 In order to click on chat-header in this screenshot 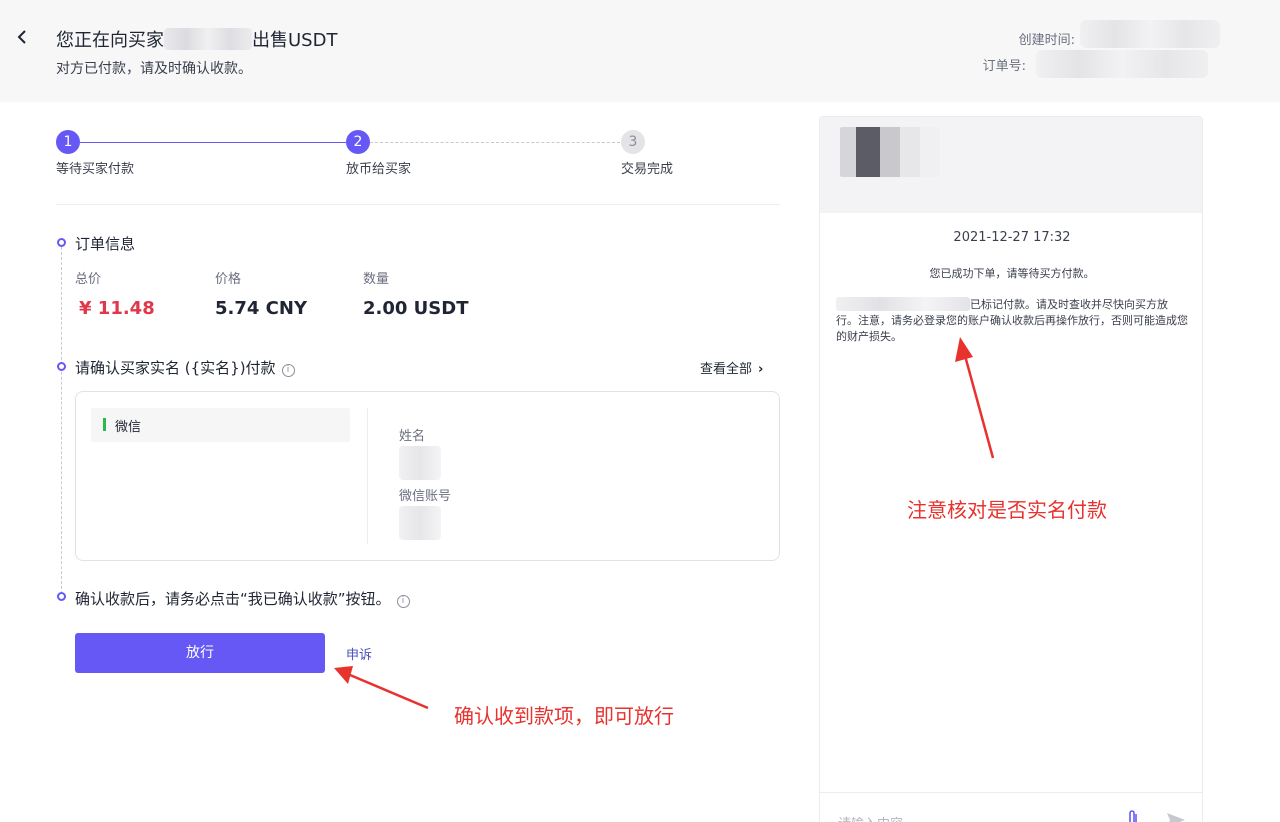, I will do `click(1011, 165)`.